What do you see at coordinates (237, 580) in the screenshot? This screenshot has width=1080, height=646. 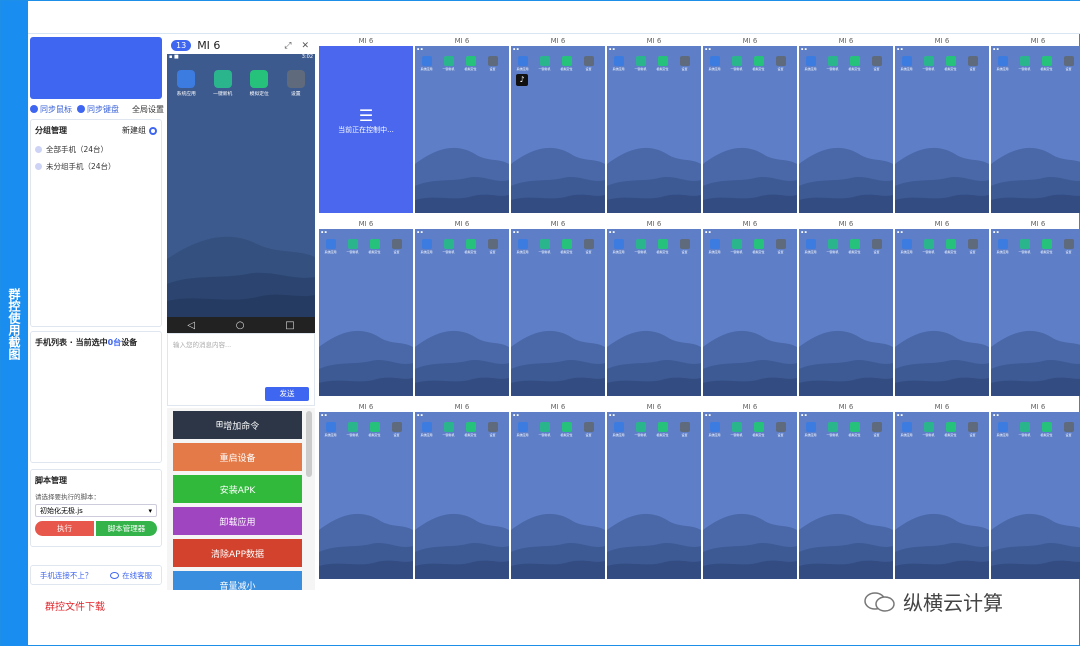 I see `command-button: 音量减小` at bounding box center [237, 580].